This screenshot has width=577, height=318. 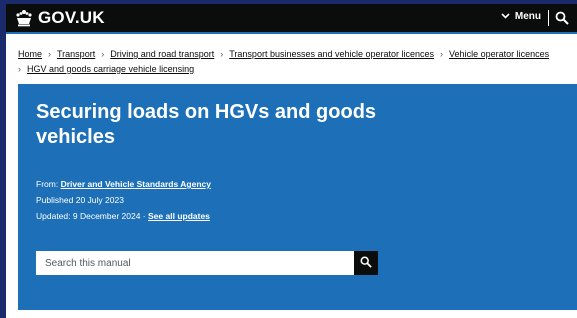 I want to click on menu-button: Menu, so click(x=521, y=16).